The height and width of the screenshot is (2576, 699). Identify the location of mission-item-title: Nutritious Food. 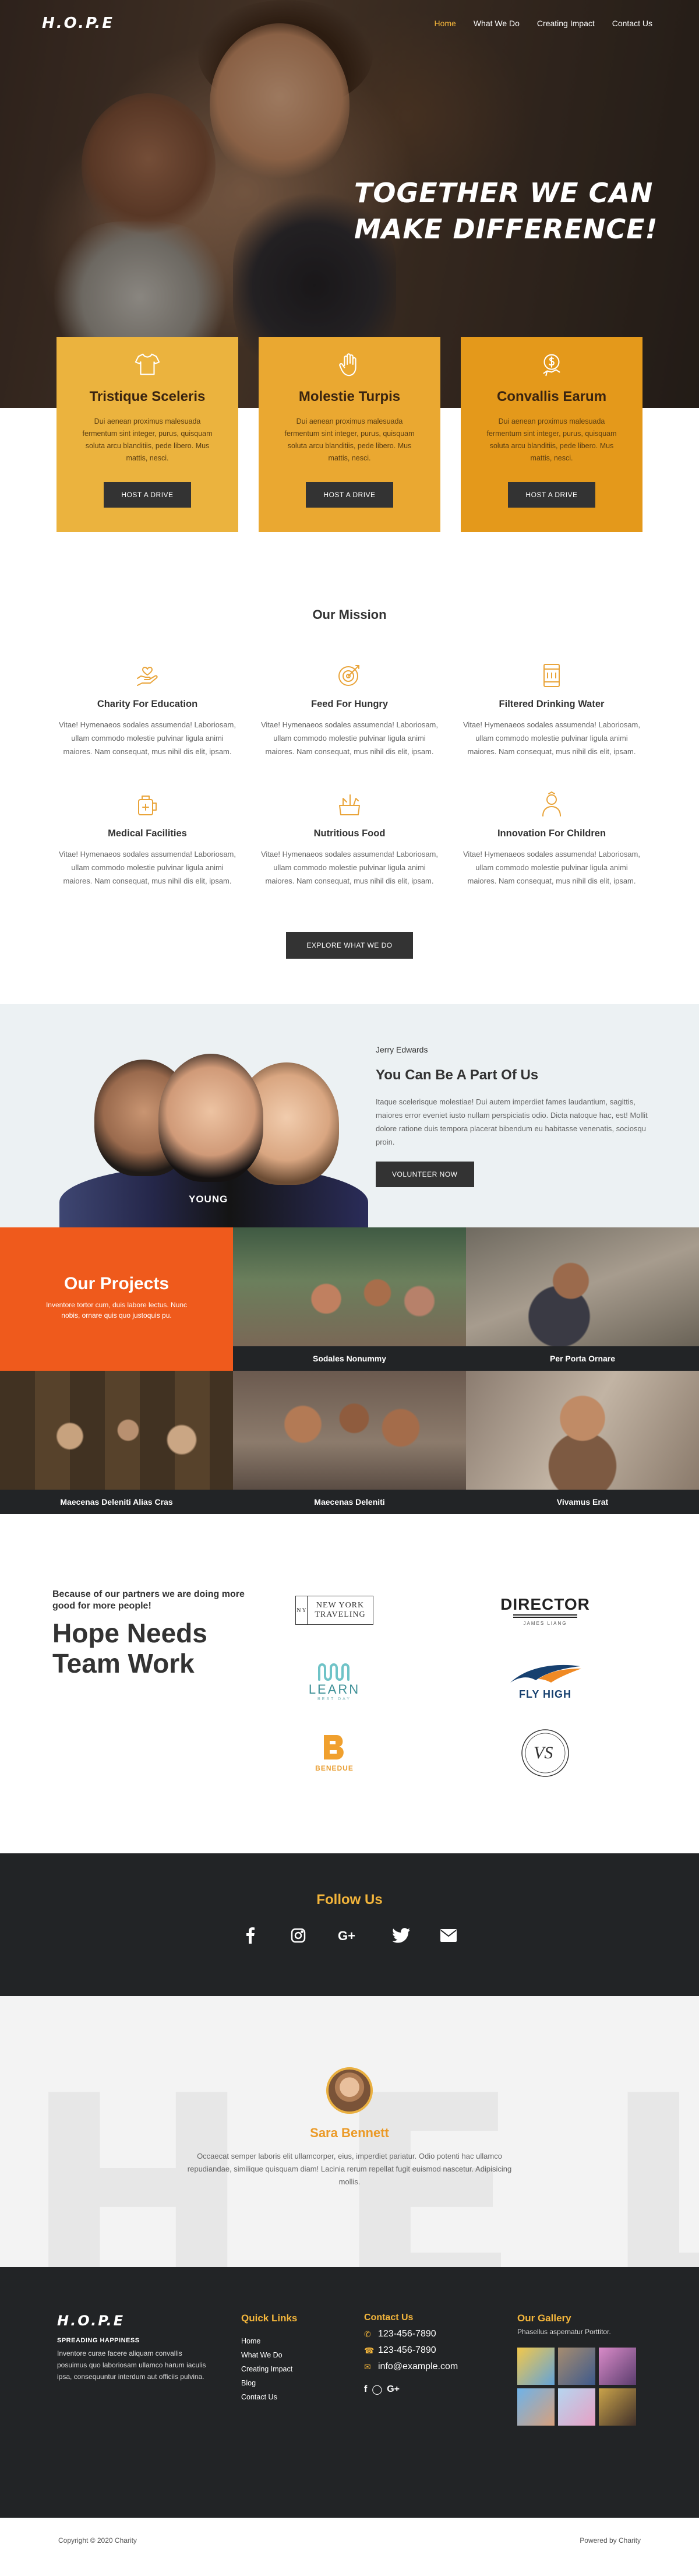
(349, 834).